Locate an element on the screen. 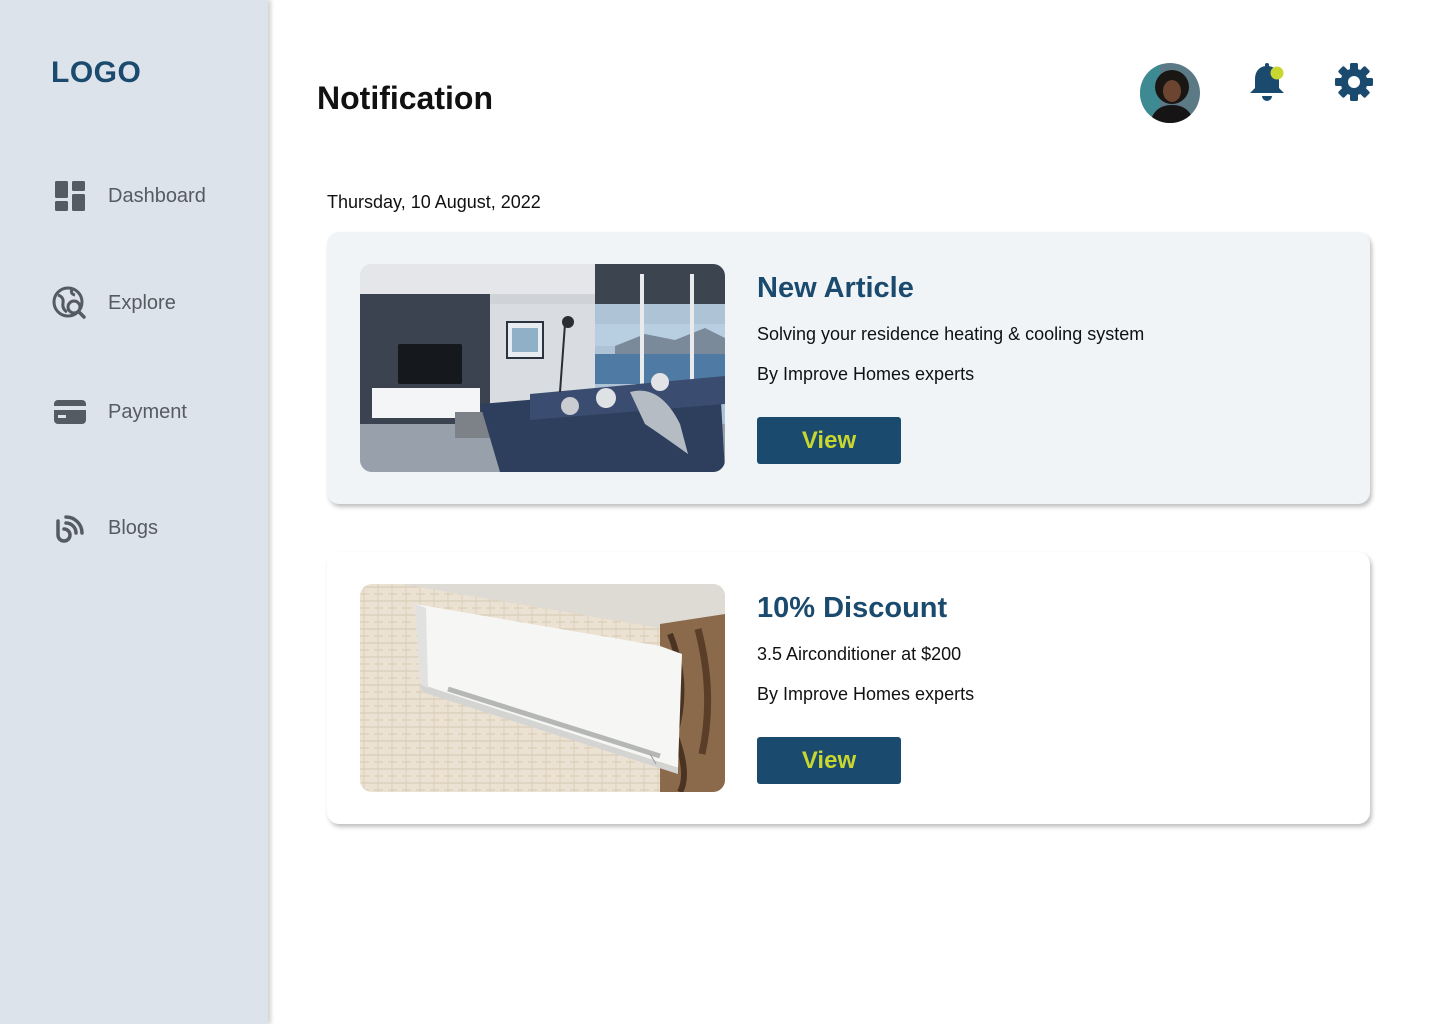  sidebar-item-label: Payment is located at coordinates (147, 411).